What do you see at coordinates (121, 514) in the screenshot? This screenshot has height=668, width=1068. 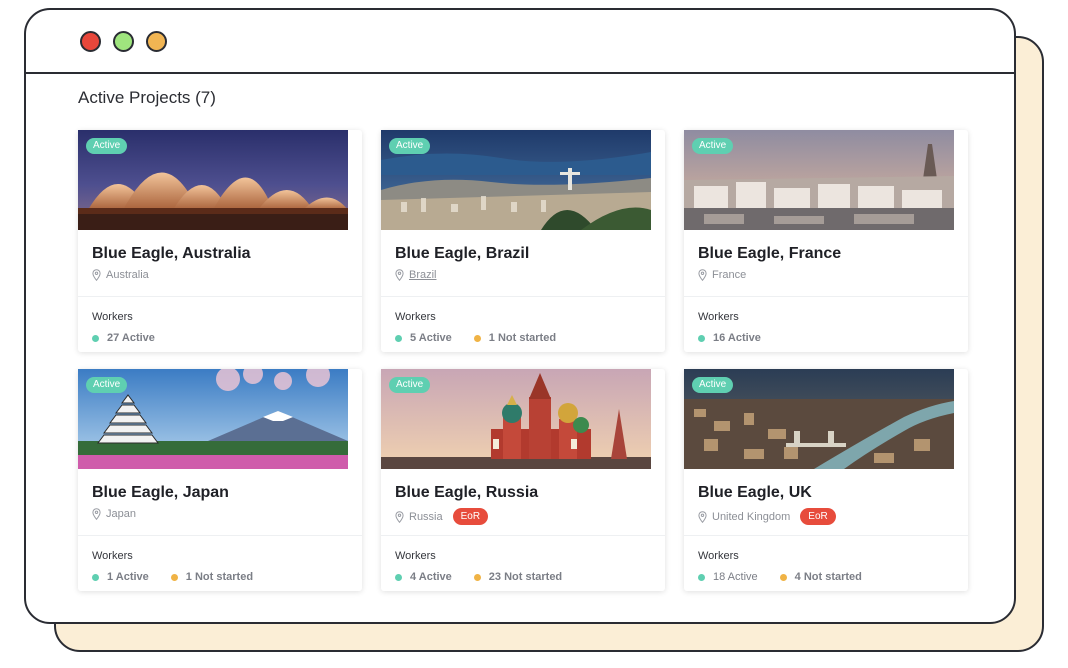 I see `location-text: Japan` at bounding box center [121, 514].